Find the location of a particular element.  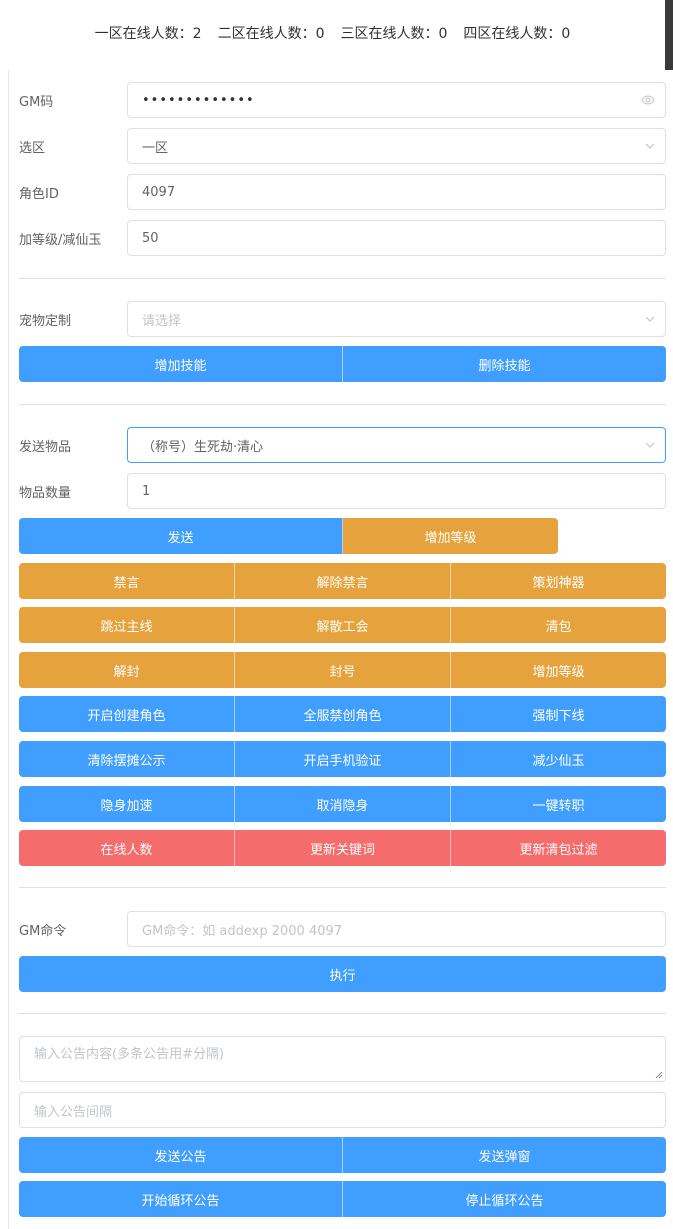

action-row-2: 跳过主线 解散工会 清包 is located at coordinates (342, 625).